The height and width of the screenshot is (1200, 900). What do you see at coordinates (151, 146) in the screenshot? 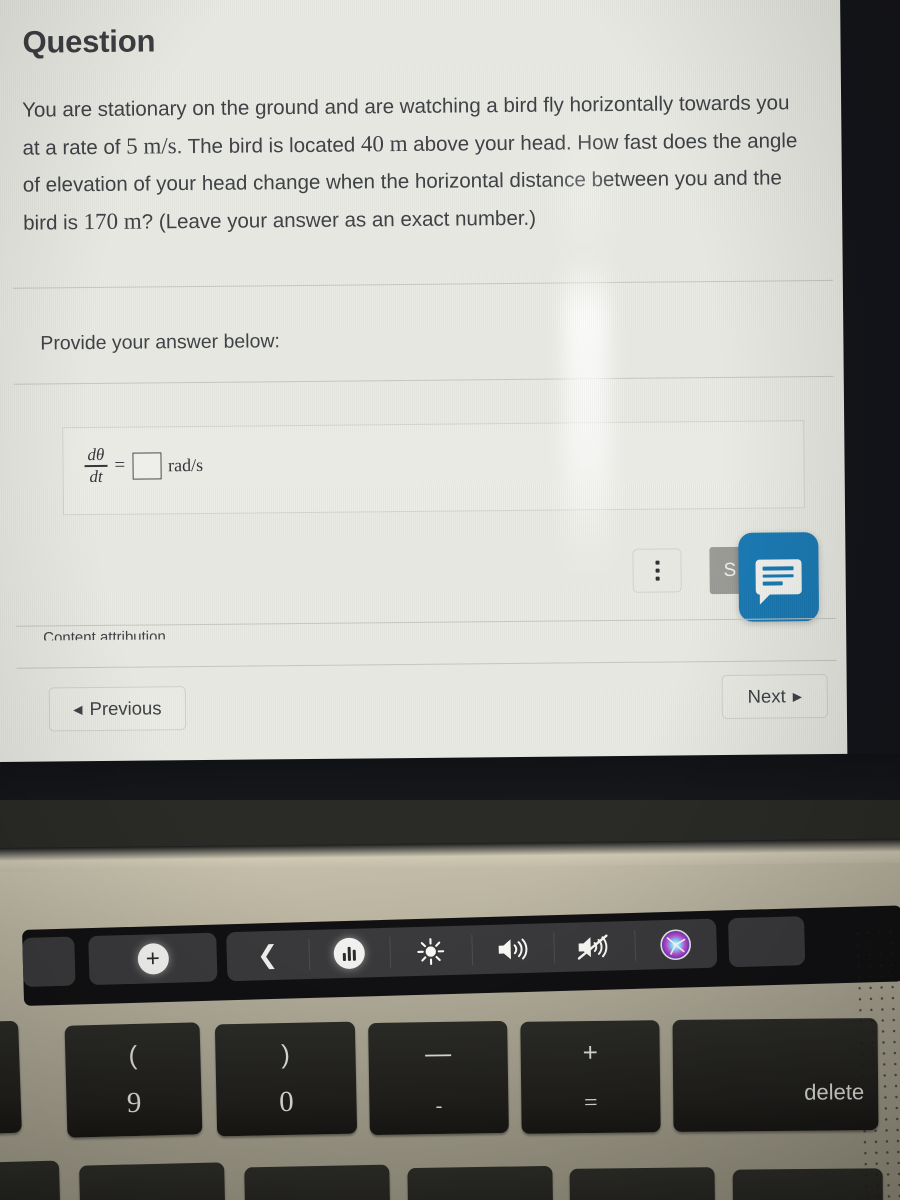
I see `question-math-value-1: 5 m/s` at bounding box center [151, 146].